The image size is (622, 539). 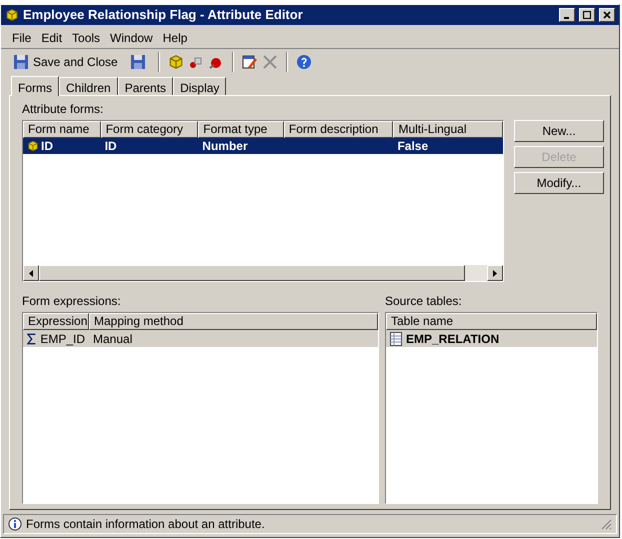 What do you see at coordinates (233, 321) in the screenshot?
I see `column-header: Mapping method` at bounding box center [233, 321].